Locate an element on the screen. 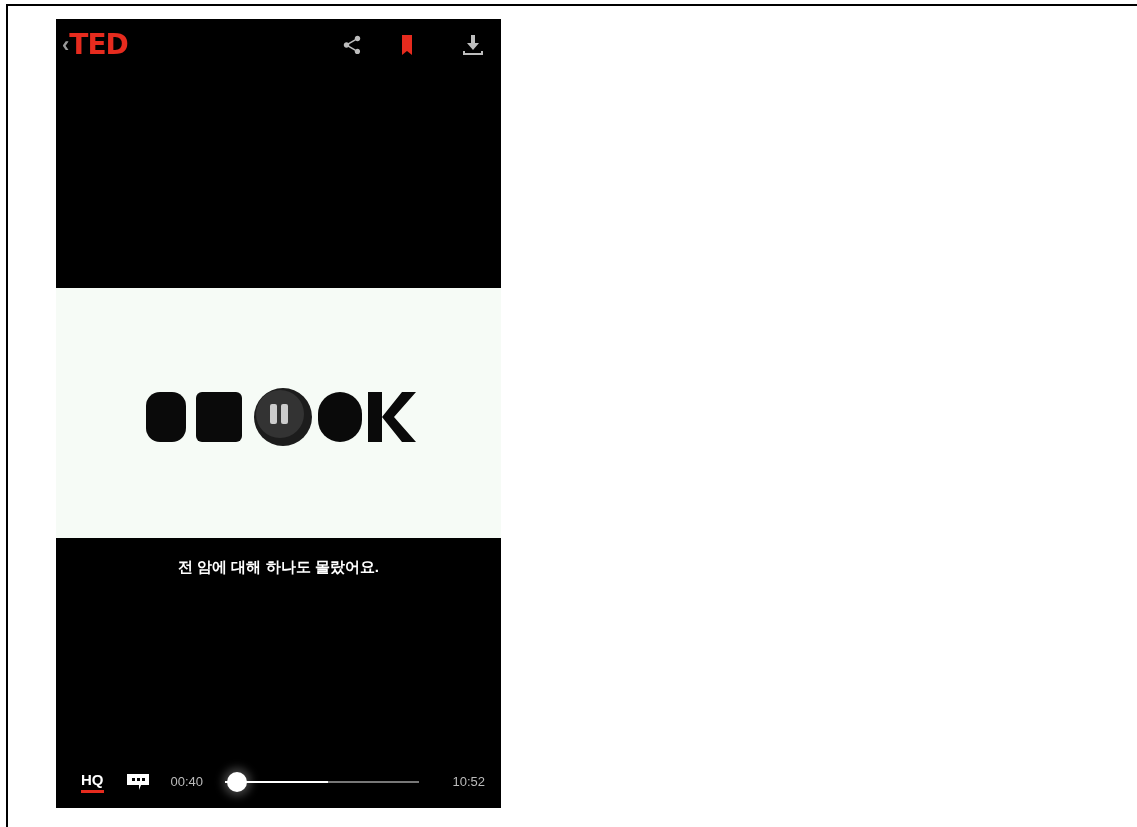  subtitle-text: 전 암에 대해 하나도 몰랐어요. is located at coordinates (278, 567).